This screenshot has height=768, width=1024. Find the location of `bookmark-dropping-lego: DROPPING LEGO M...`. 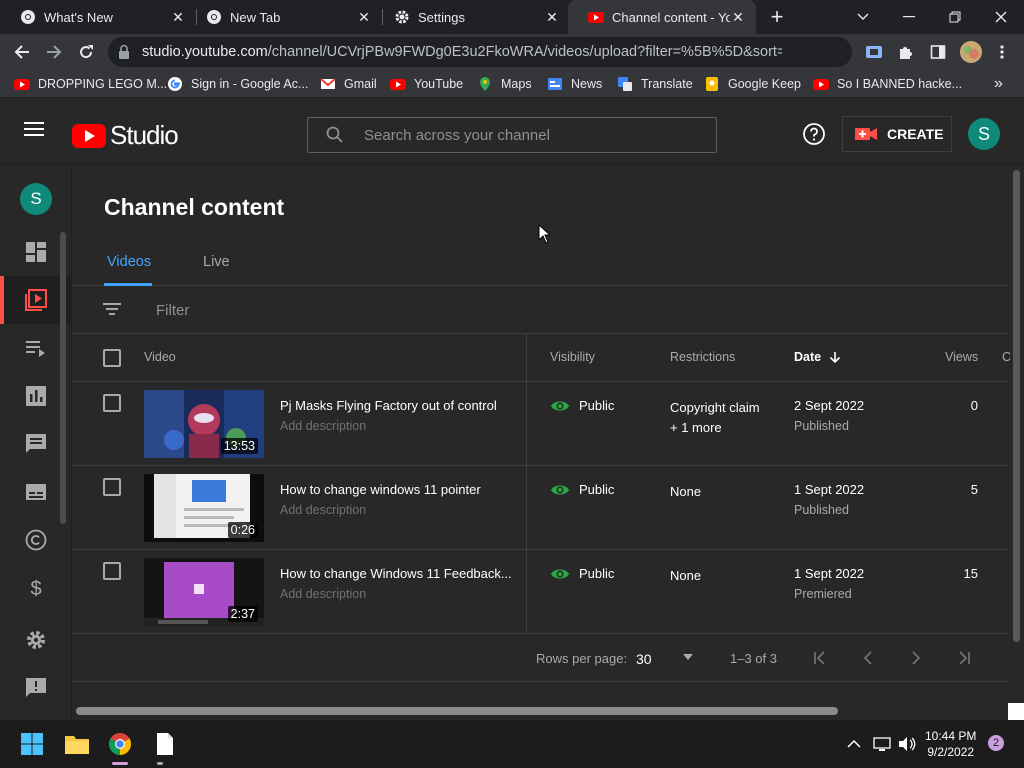

bookmark-dropping-lego: DROPPING LEGO M... is located at coordinates (90, 84).